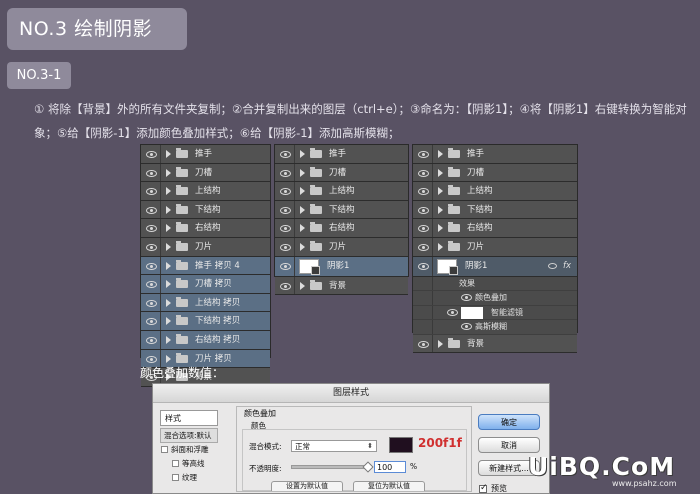 The image size is (700, 494). Describe the element at coordinates (495, 327) in the screenshot. I see `gaussian-blur-row: 高斯模糊` at that location.